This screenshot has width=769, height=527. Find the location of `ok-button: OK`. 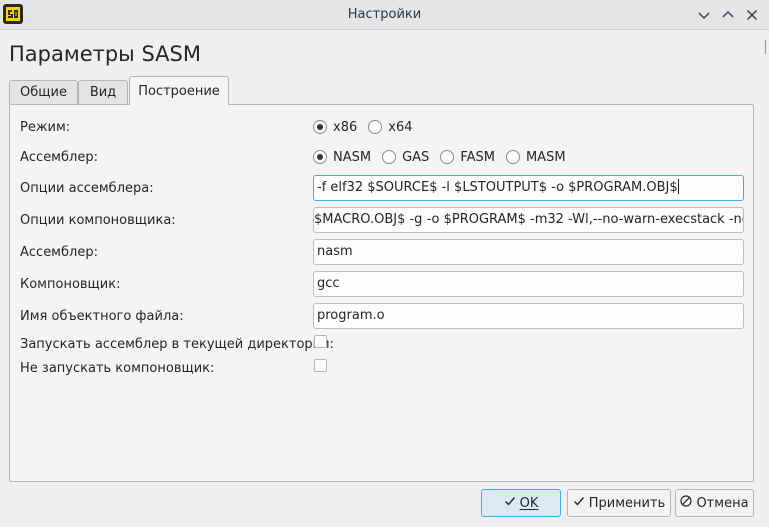

ok-button: OK is located at coordinates (521, 503).